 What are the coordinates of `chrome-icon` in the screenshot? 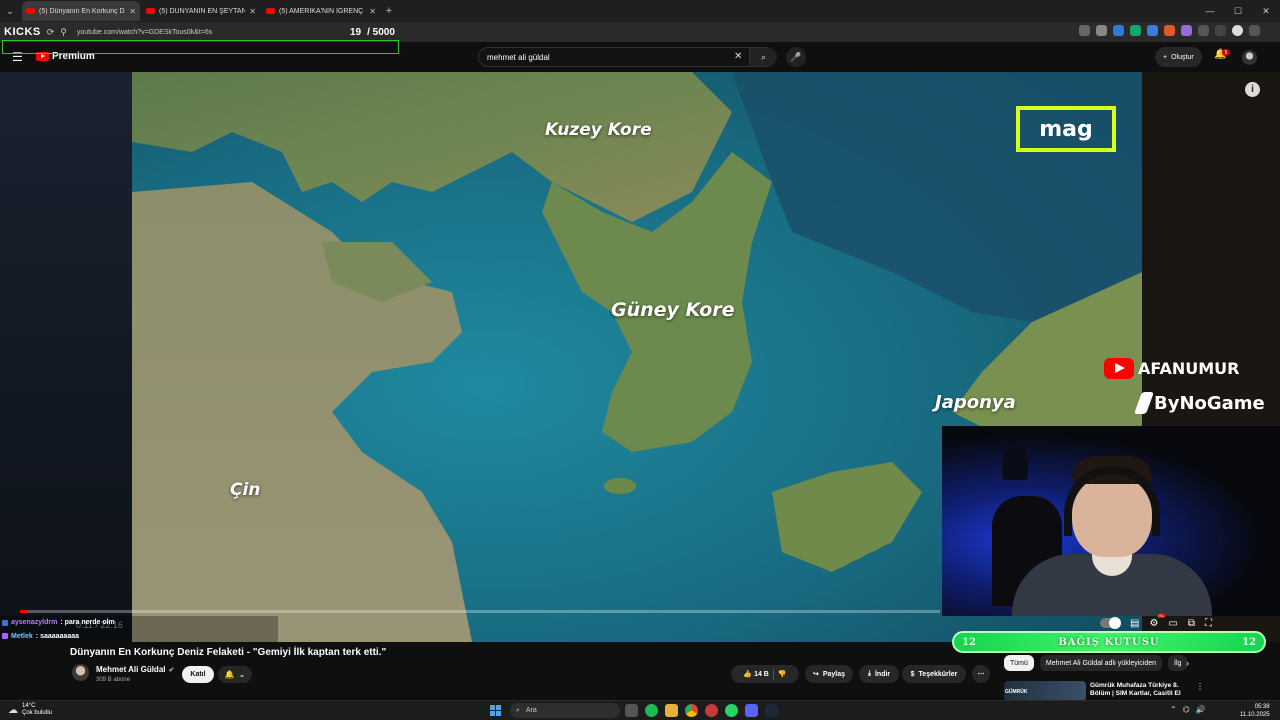 It's located at (691, 710).